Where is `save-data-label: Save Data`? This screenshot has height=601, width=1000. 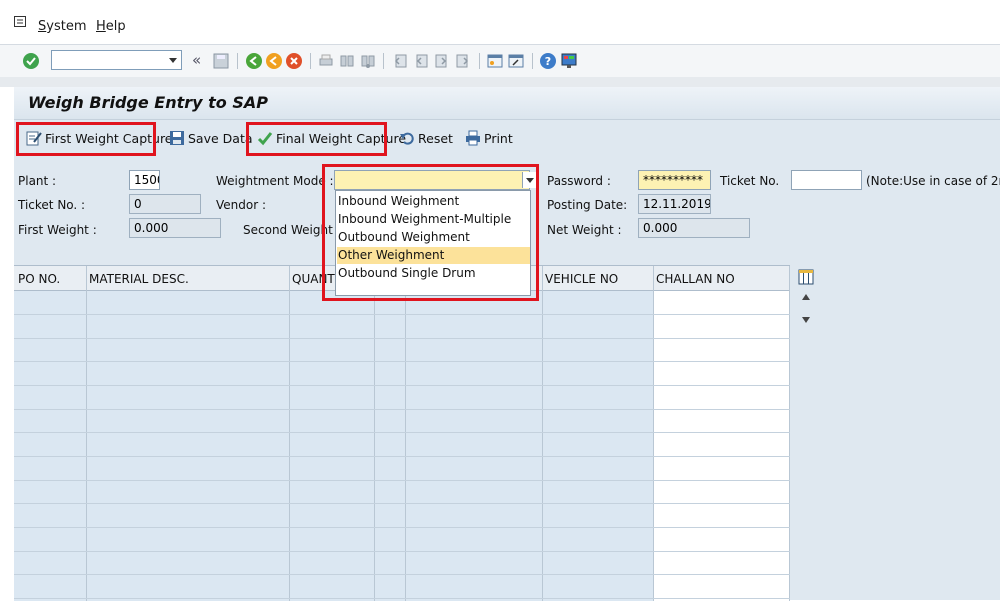 save-data-label: Save Data is located at coordinates (220, 138).